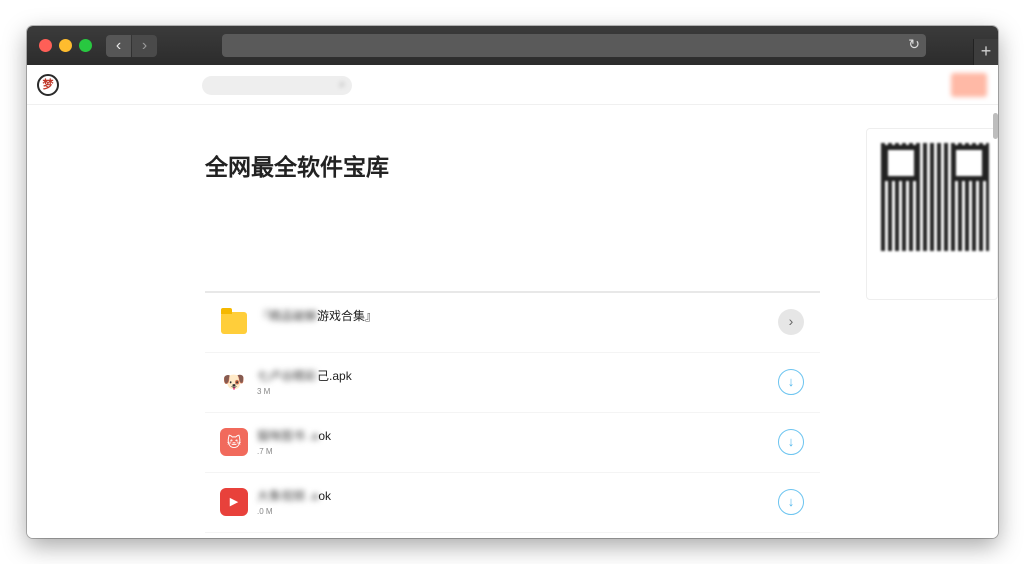 This screenshot has width=1024, height=564. I want to click on login-button, so click(969, 85).